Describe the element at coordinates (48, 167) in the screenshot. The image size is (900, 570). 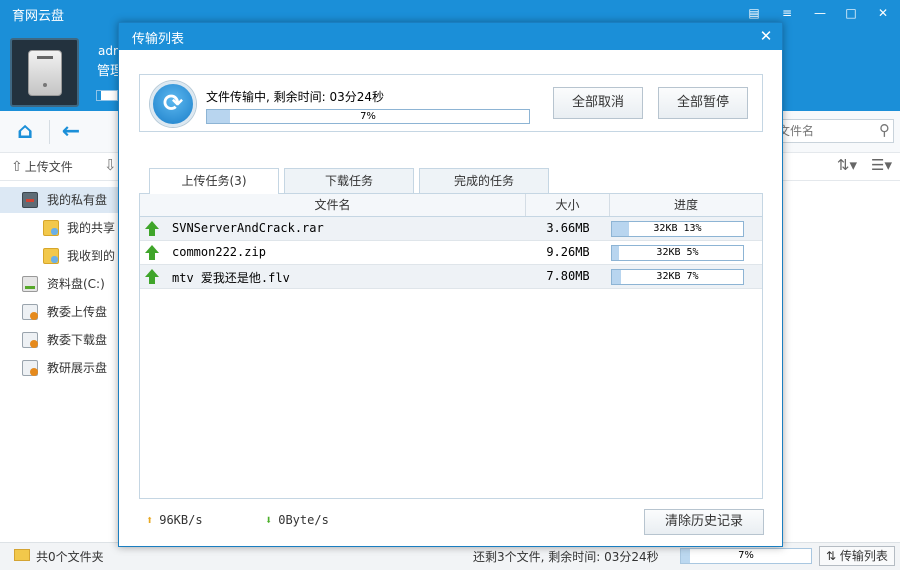
I see `upload-file-label: 上传文件` at that location.